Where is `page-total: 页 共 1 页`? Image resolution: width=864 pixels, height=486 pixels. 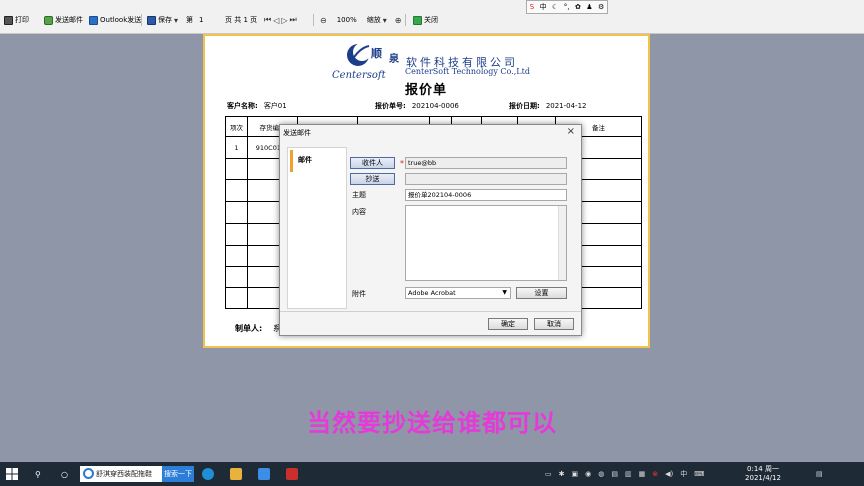 page-total: 页 共 1 页 is located at coordinates (241, 20).